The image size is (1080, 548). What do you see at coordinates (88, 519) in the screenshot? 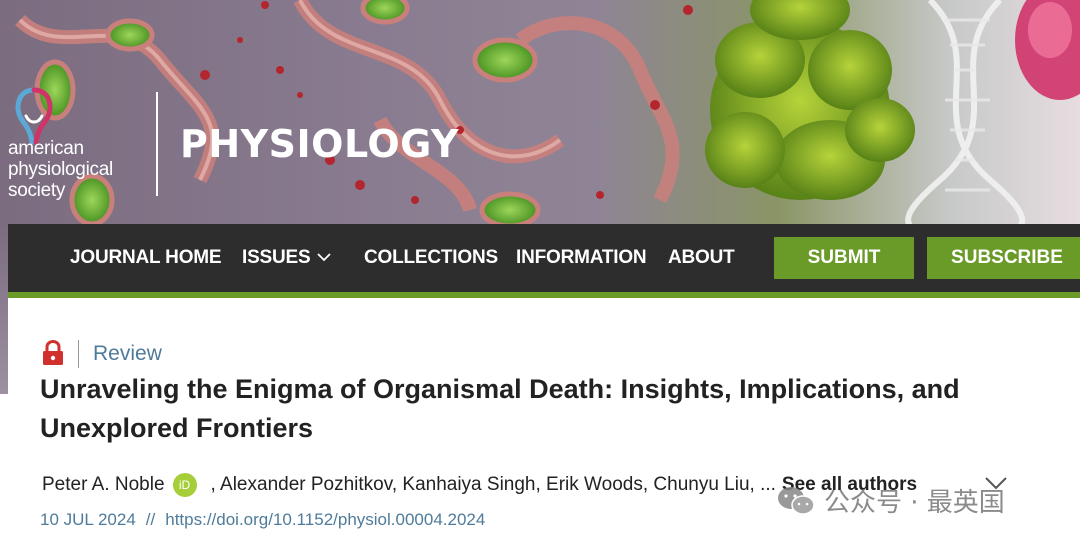
I see `publish-date: 10 JUL 2024` at bounding box center [88, 519].